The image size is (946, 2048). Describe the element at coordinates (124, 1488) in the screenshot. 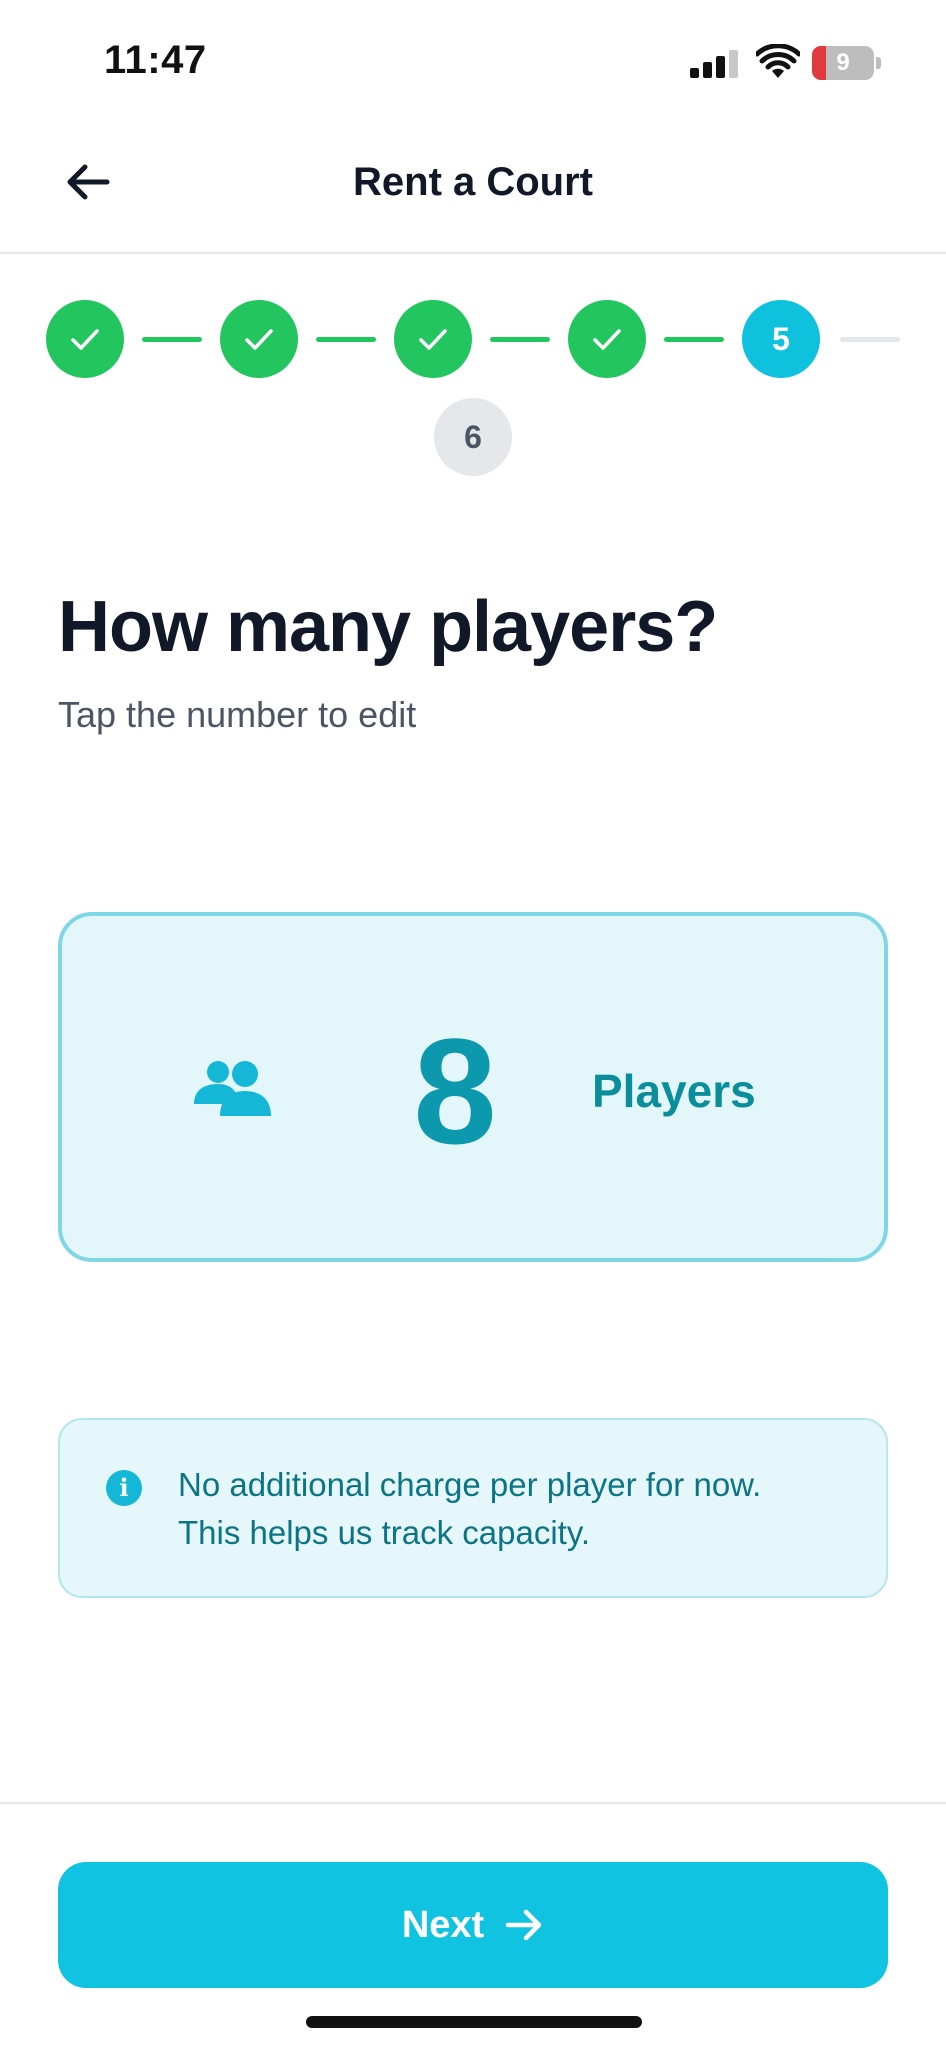

I see `info-icon: i` at that location.